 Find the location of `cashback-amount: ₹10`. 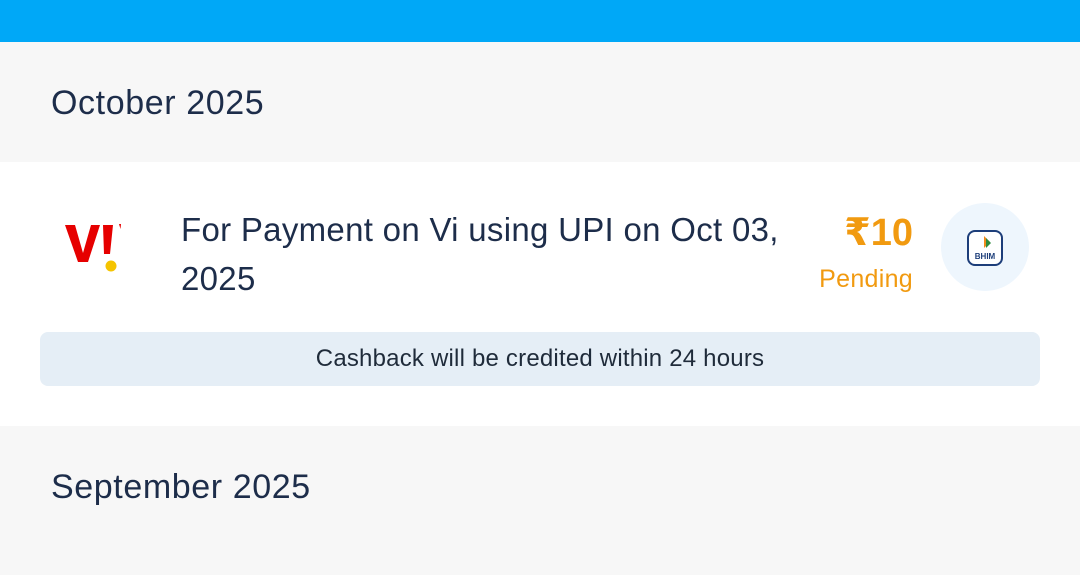

cashback-amount: ₹10 is located at coordinates (878, 233).